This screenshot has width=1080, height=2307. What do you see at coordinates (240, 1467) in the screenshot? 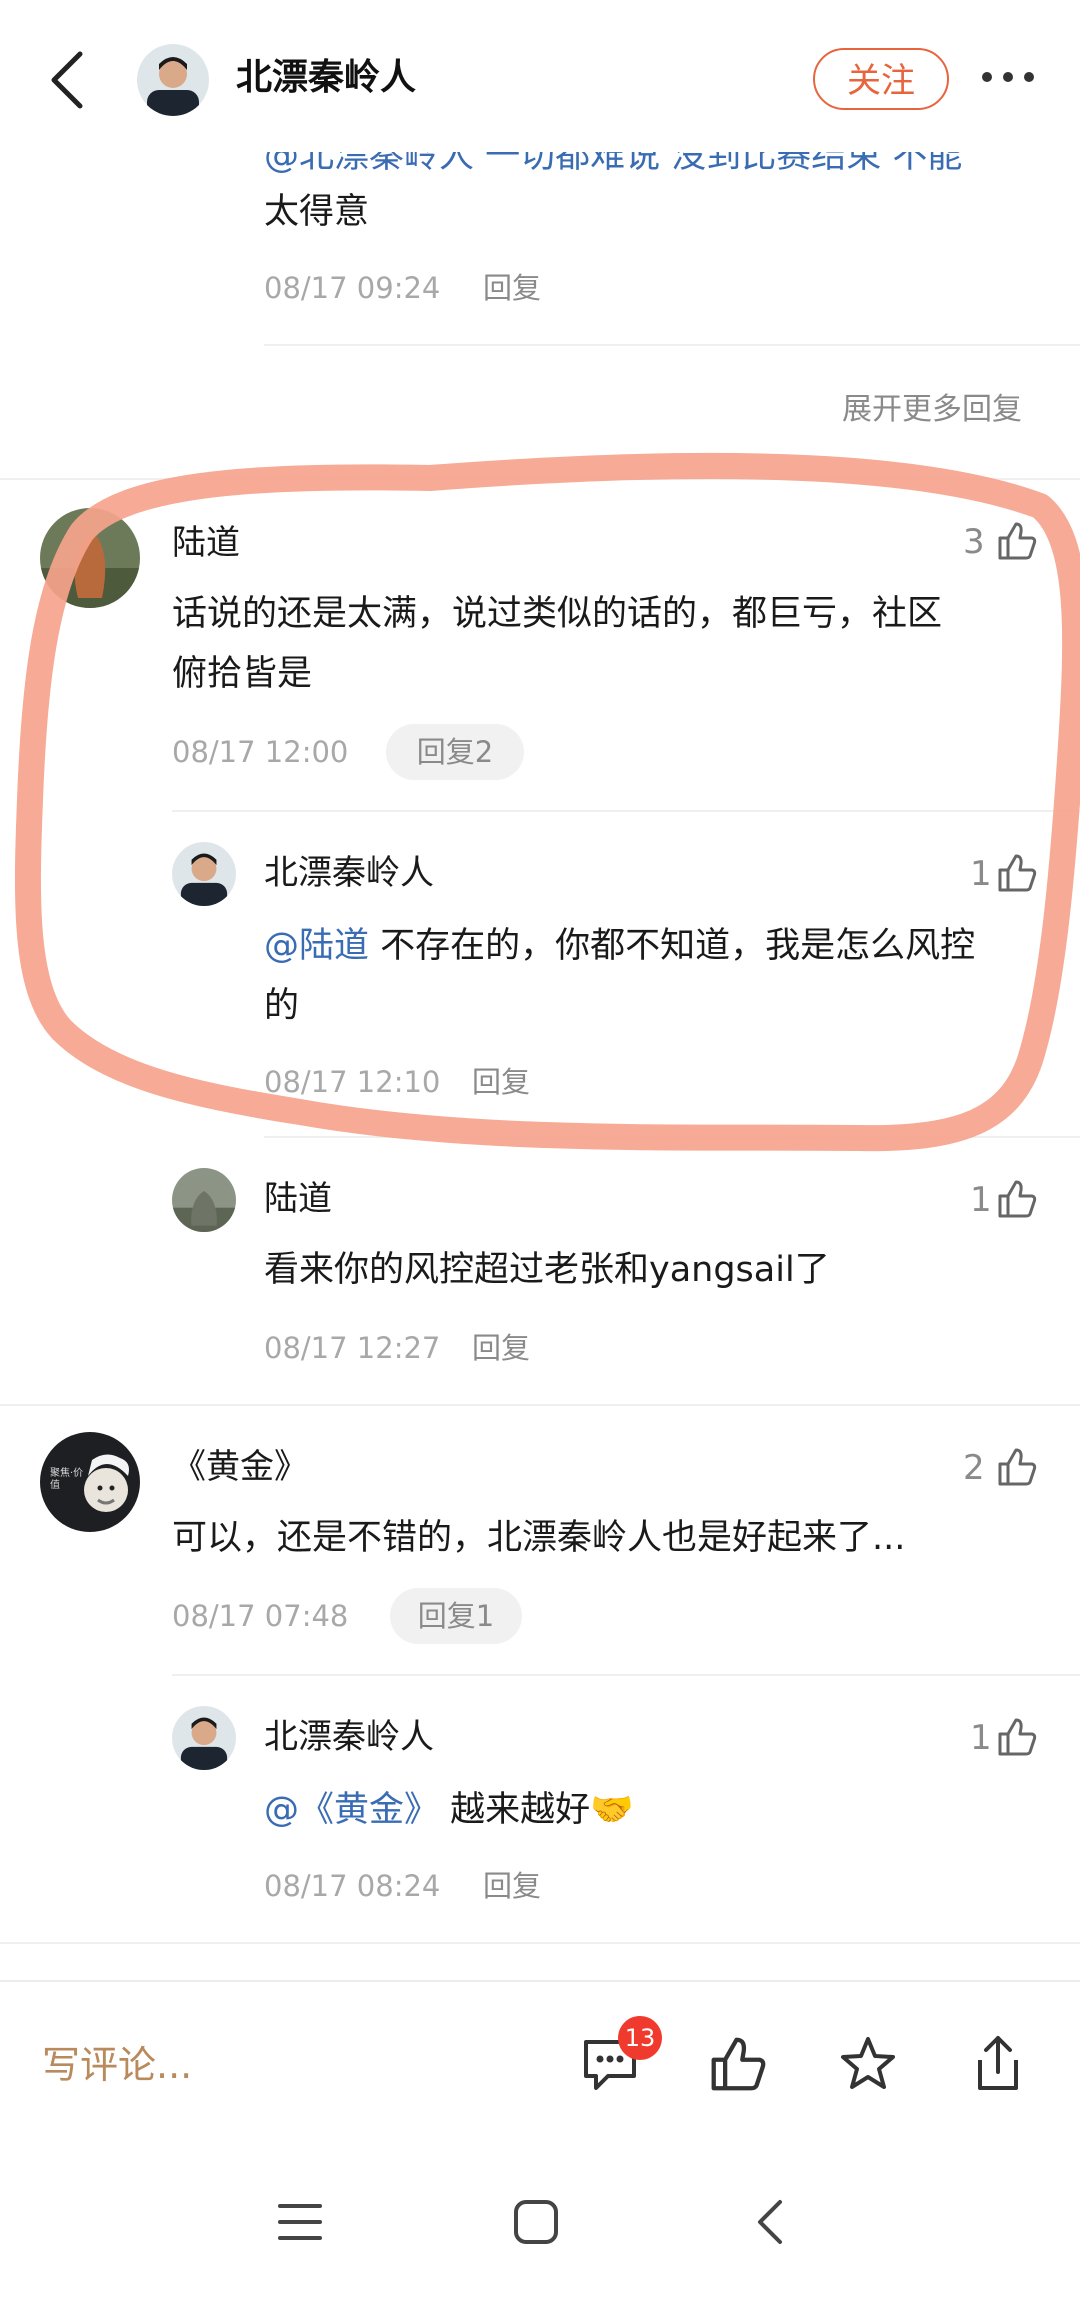
I see `comment-author: 《黄金》` at bounding box center [240, 1467].